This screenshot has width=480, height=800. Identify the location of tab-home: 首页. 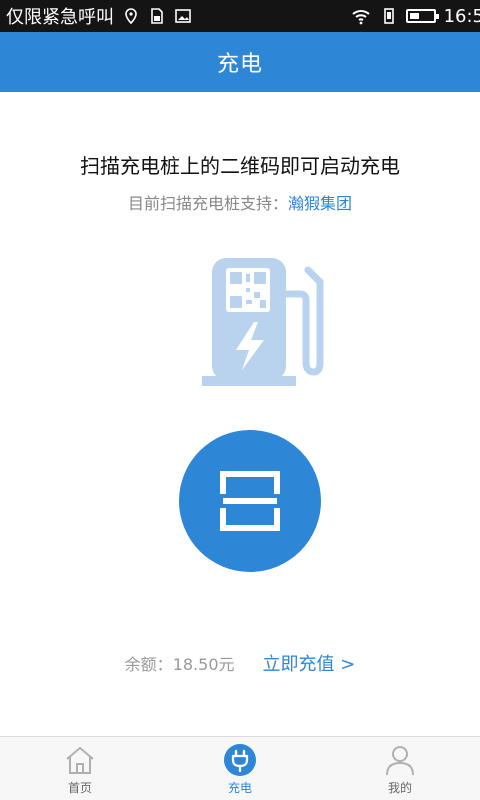
(80, 768).